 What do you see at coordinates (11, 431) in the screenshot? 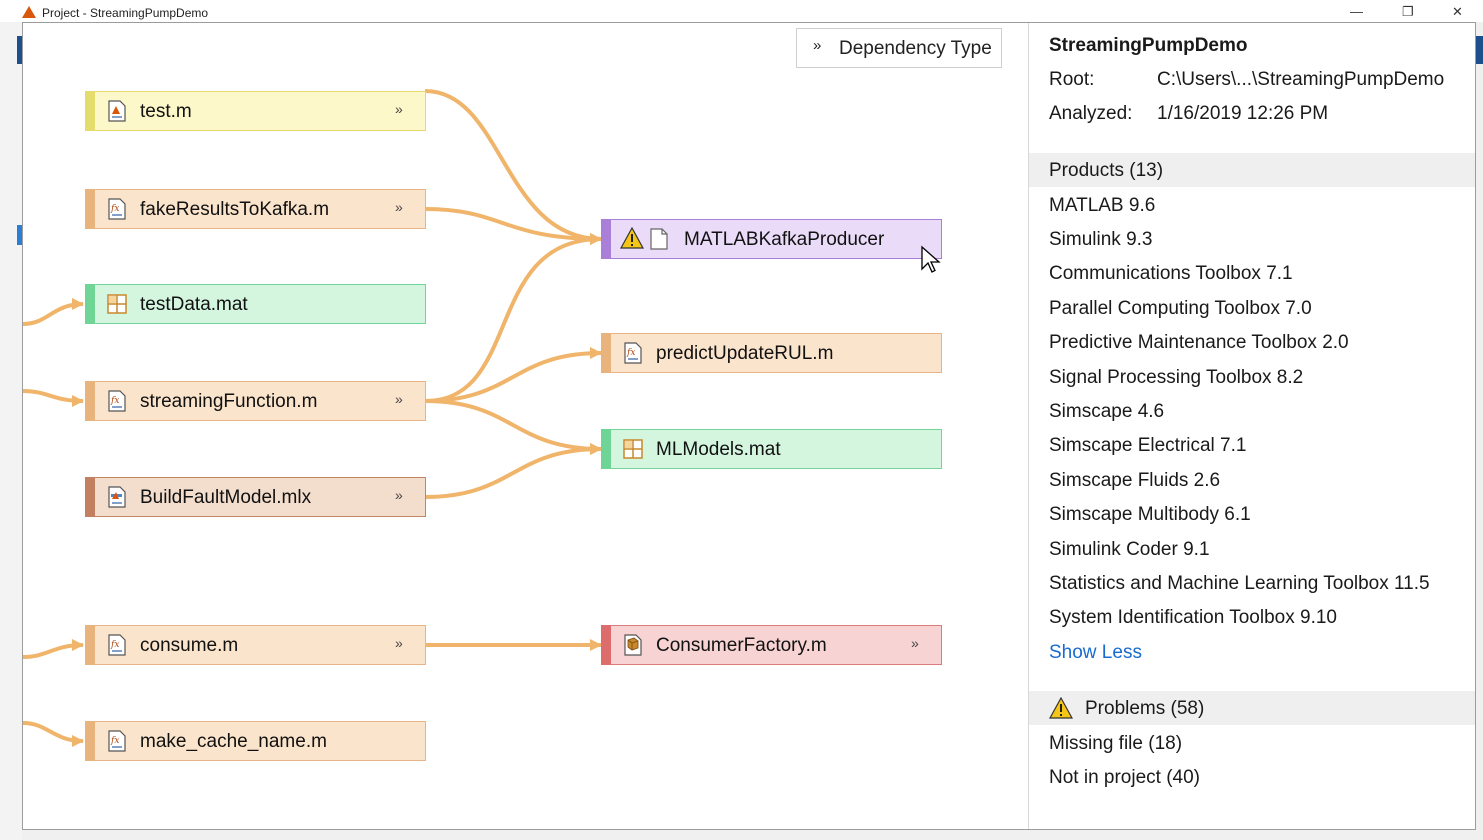
I see `background-window-edge` at bounding box center [11, 431].